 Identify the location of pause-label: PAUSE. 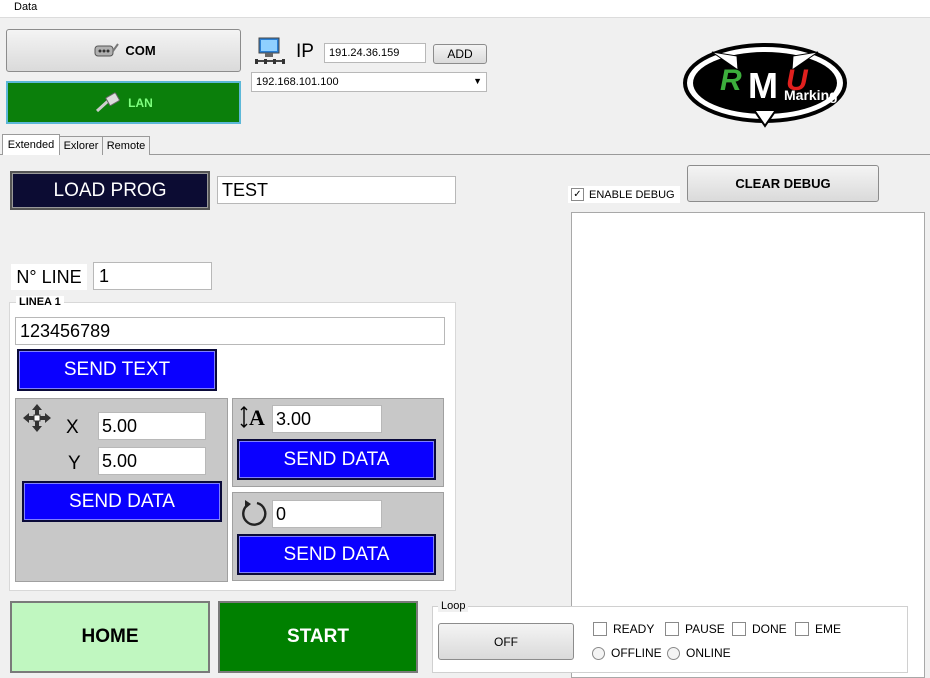
(705, 629).